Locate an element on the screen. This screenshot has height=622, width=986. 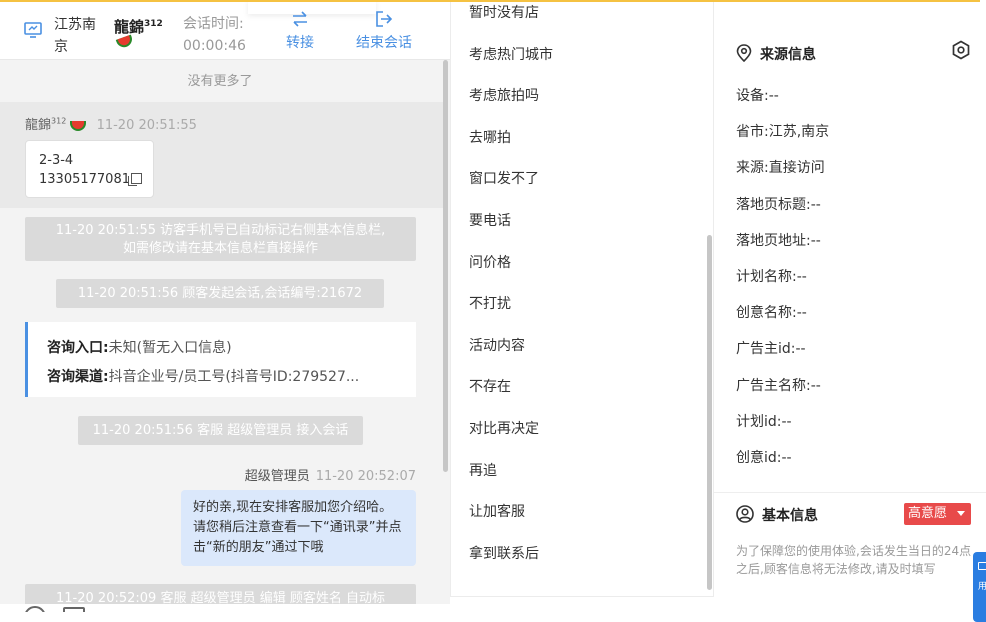
quick-reply-item: 问价格 is located at coordinates (490, 262).